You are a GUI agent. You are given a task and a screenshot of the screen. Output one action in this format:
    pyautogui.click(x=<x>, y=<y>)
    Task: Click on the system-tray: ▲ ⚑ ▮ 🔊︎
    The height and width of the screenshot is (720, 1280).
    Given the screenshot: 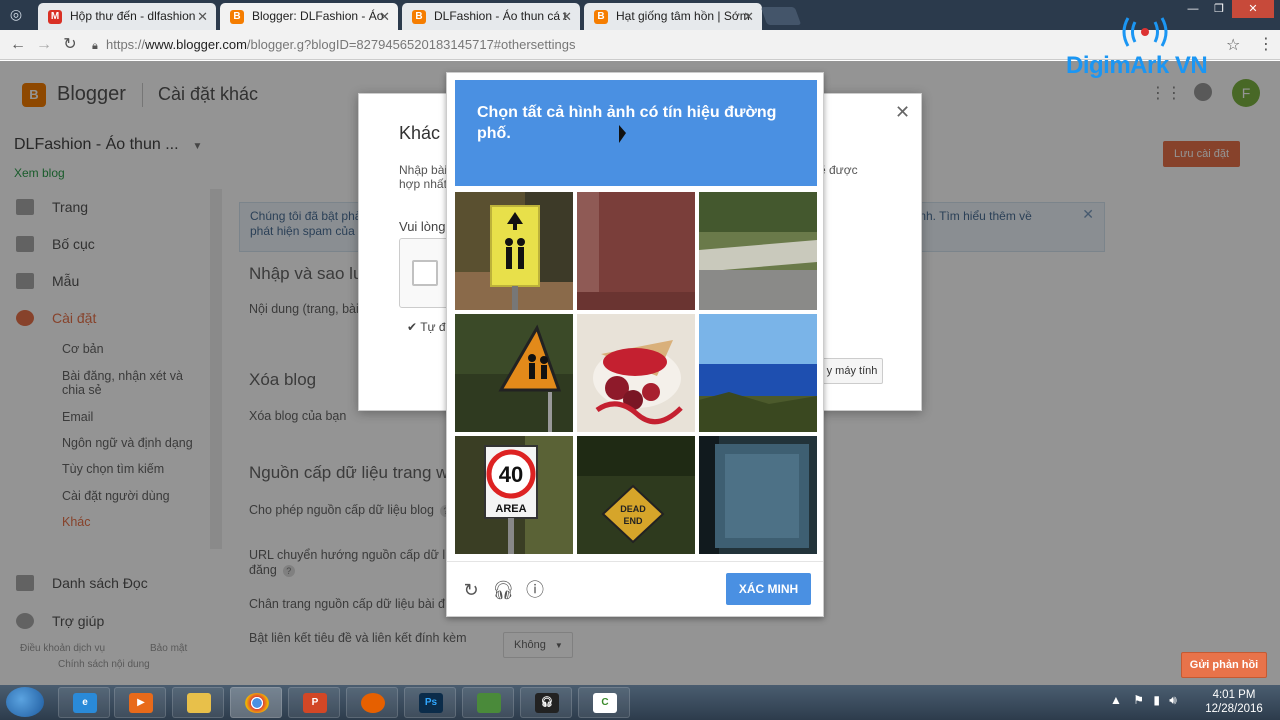 What is the action you would take?
    pyautogui.click(x=1143, y=700)
    